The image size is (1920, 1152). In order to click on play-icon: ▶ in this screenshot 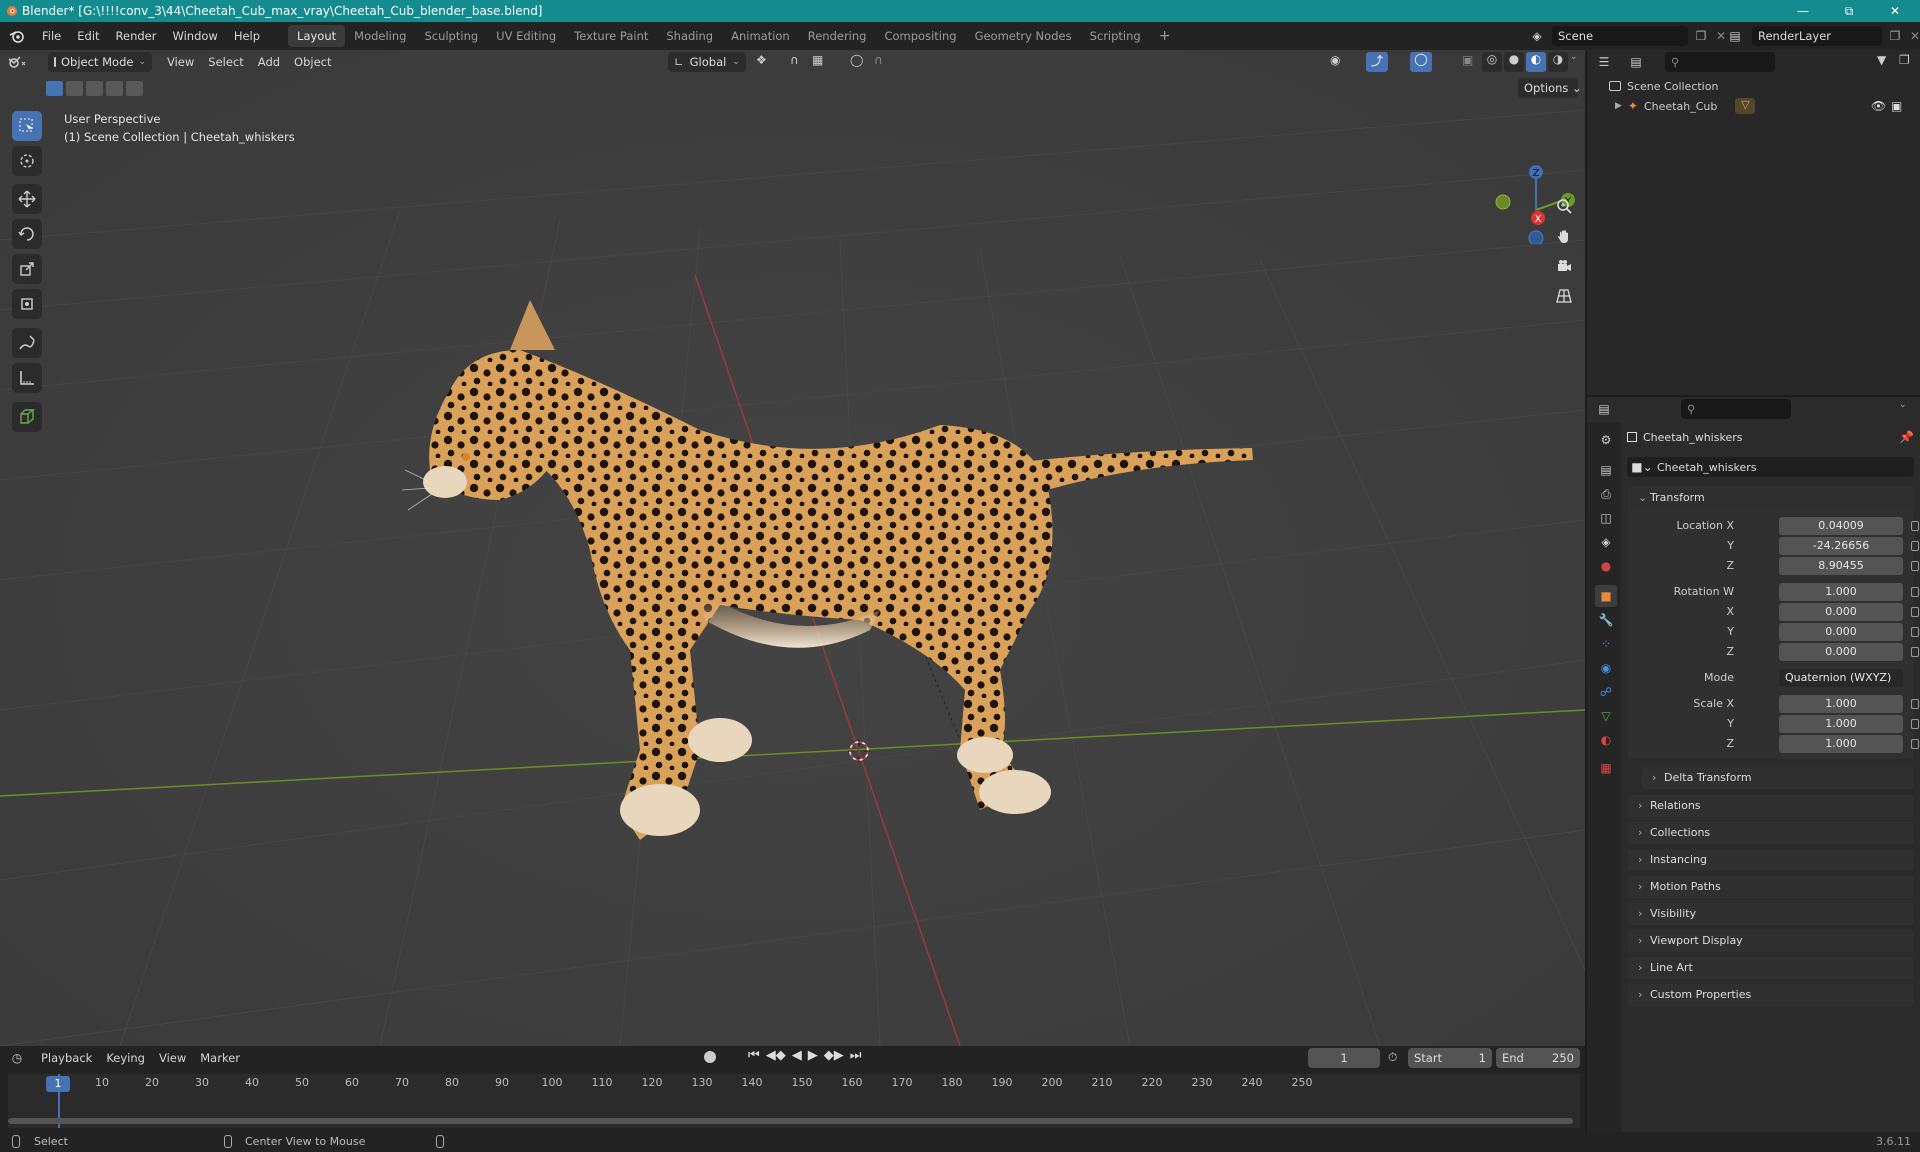, I will do `click(813, 1055)`.